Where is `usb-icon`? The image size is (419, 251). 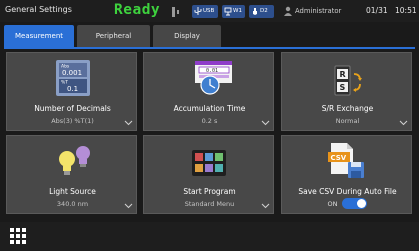
usb-icon is located at coordinates (198, 11).